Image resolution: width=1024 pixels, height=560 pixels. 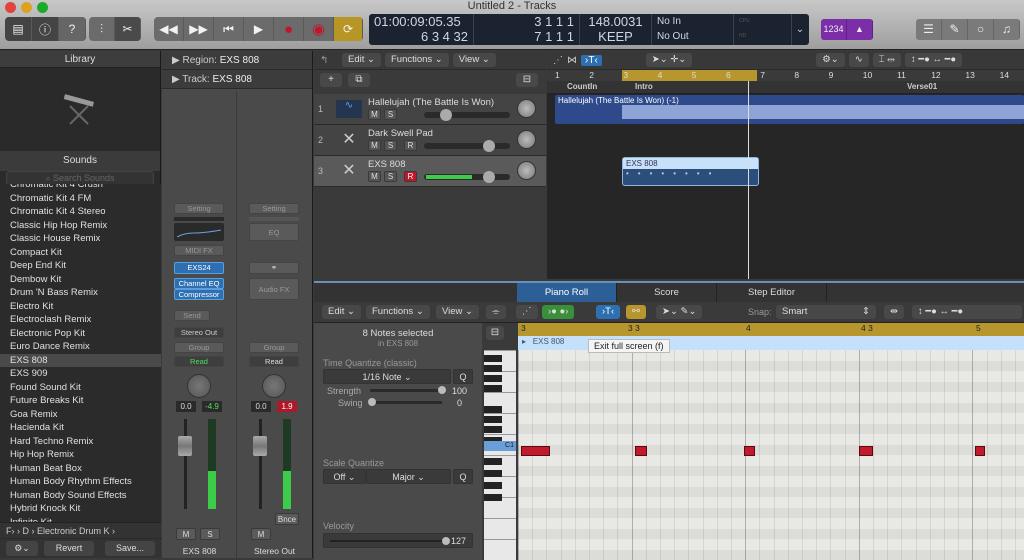 I want to click on zoom-sliders: ↕ ━● ↔ ━●, so click(x=933, y=60).